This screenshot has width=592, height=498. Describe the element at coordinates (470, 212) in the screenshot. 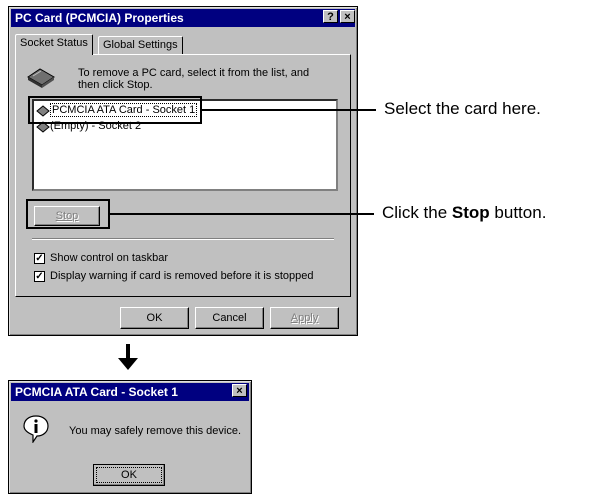

I see `stop-callout-bold: Stop` at that location.